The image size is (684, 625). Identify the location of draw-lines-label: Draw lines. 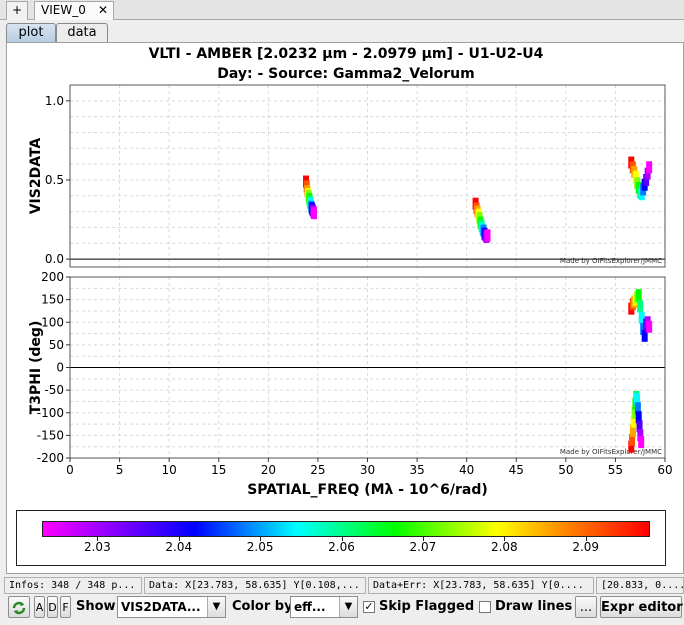
(534, 606).